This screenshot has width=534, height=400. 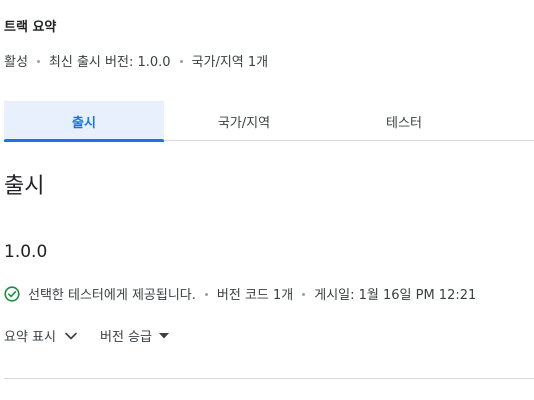 What do you see at coordinates (255, 295) in the screenshot?
I see `version-code-count: 버전 코드 1개` at bounding box center [255, 295].